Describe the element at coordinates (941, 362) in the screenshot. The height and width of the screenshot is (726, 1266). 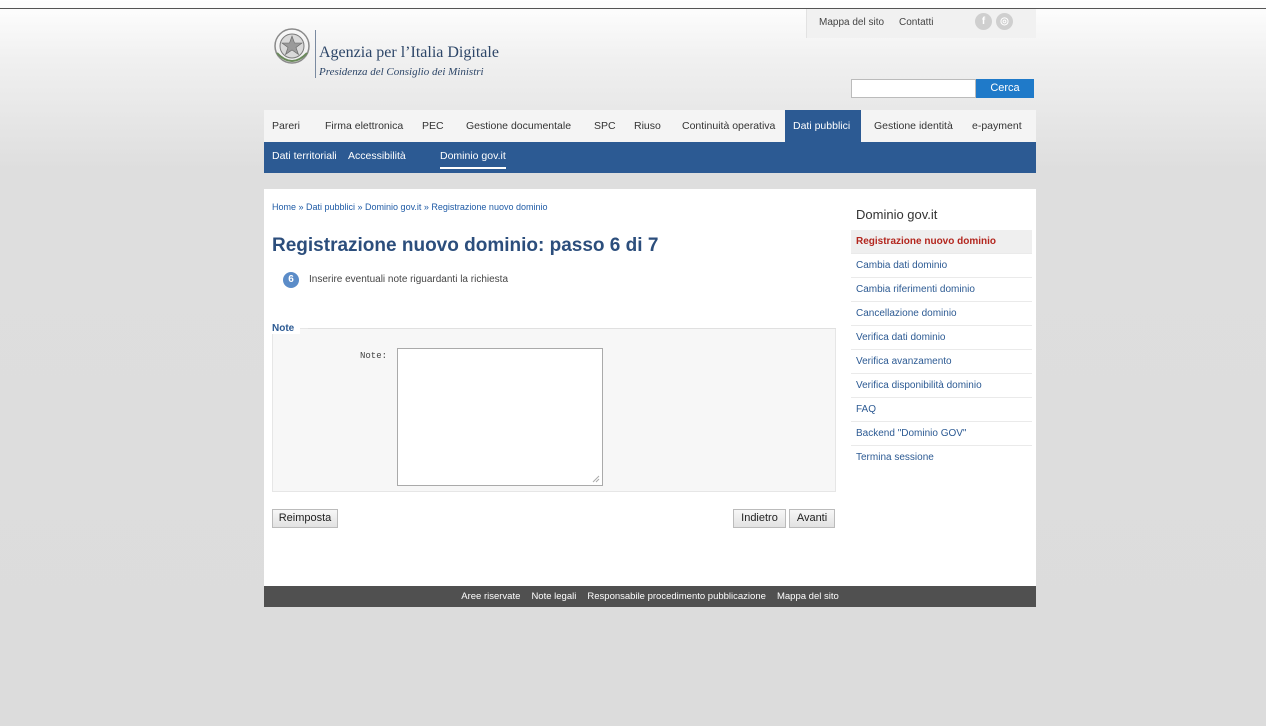
I see `side-item-verifica-avanzamento: Verifica avanzamento` at that location.